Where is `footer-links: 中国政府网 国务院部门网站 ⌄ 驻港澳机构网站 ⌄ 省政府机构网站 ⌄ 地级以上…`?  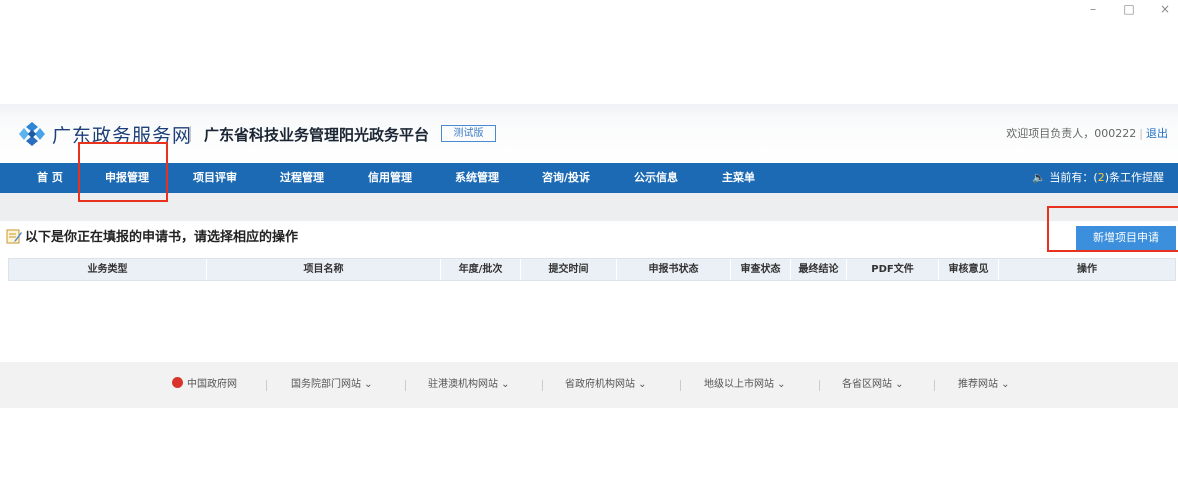
footer-links: 中国政府网 国务院部门网站 ⌄ 驻港澳机构网站 ⌄ 省政府机构网站 ⌄ 地级以上… is located at coordinates (589, 385).